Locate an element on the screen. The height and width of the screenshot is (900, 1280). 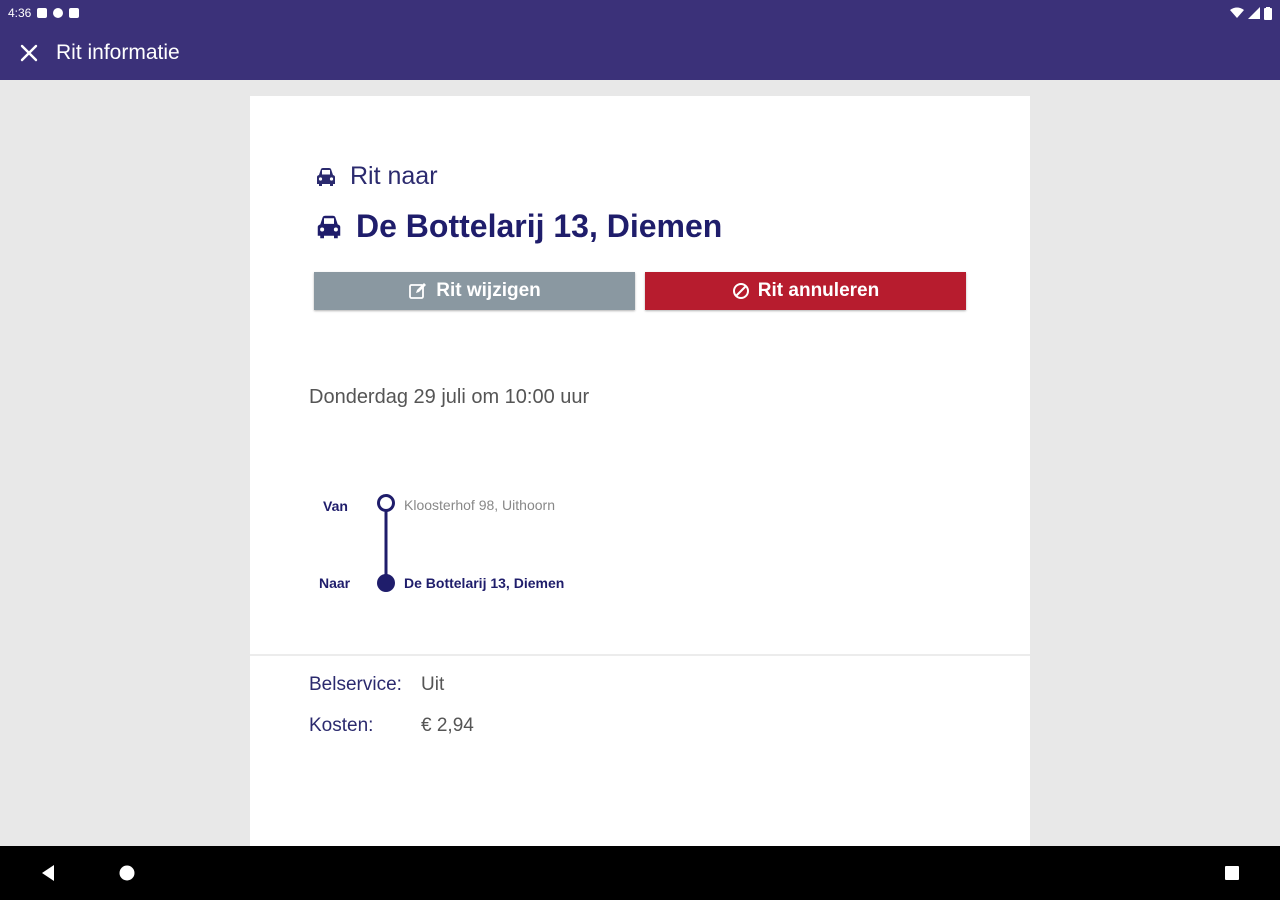
cancel-icon is located at coordinates (740, 291).